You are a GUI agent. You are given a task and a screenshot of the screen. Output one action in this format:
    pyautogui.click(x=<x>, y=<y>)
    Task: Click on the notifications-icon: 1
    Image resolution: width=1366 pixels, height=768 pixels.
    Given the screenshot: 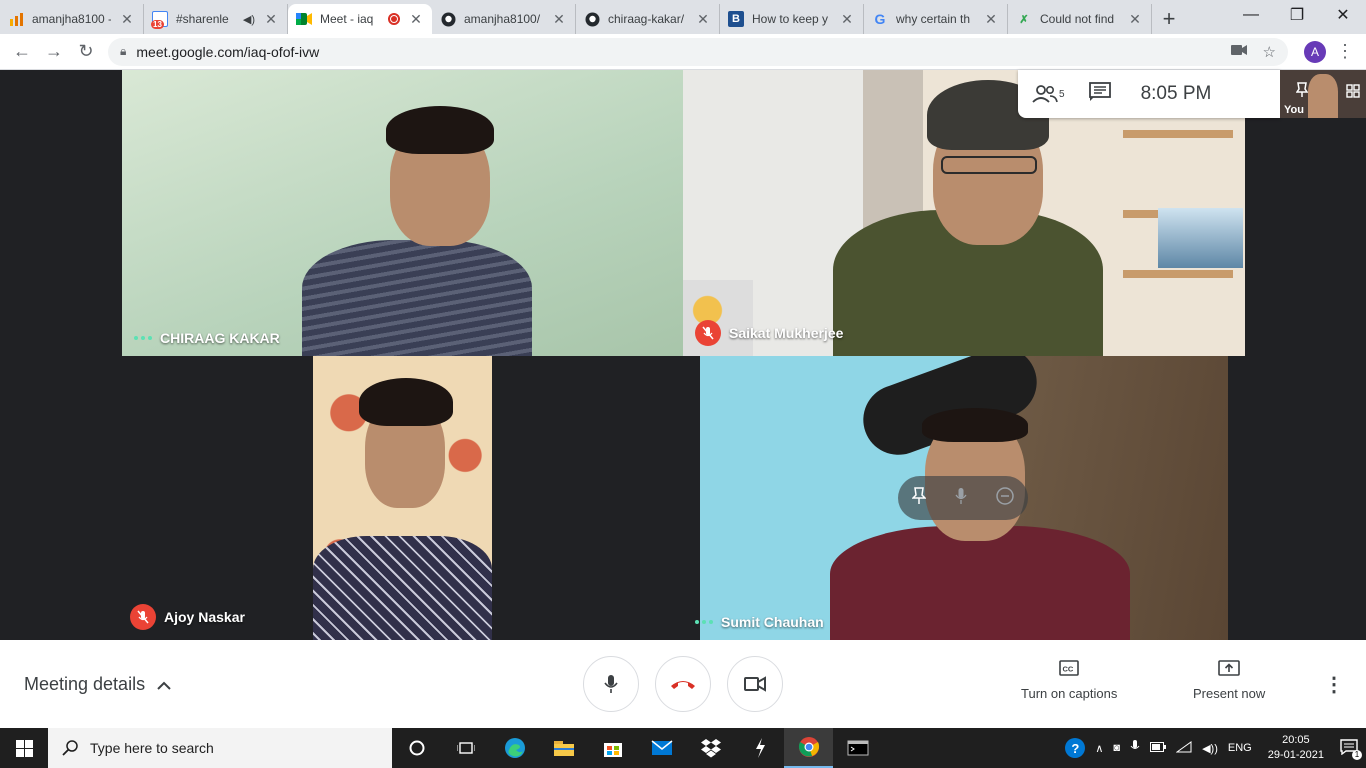 What is the action you would take?
    pyautogui.click(x=1351, y=749)
    